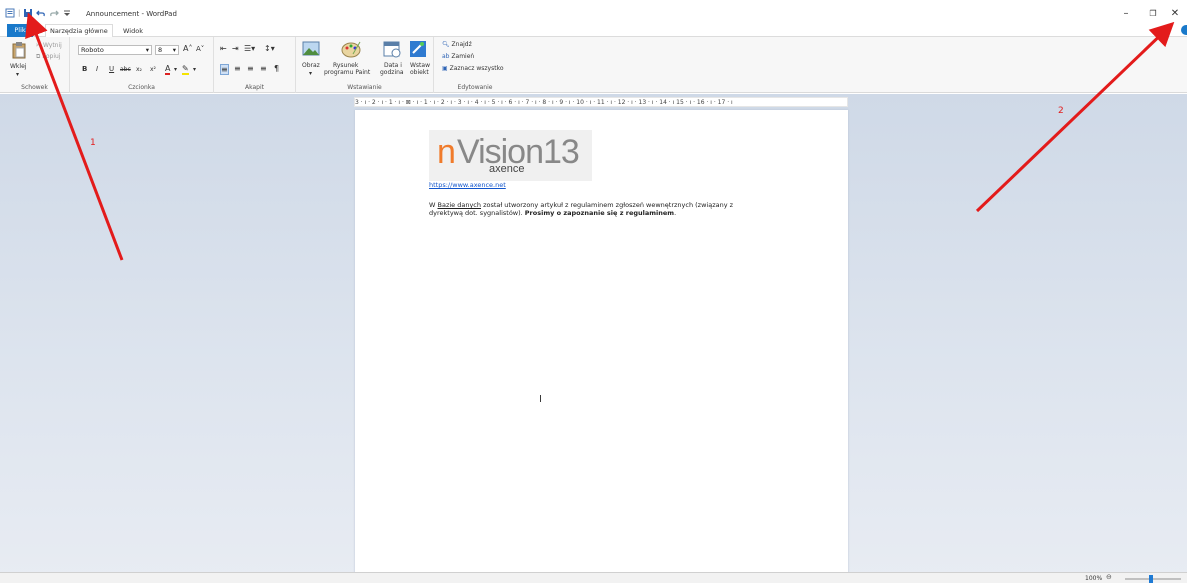 The image size is (1187, 583). What do you see at coordinates (167, 50) in the screenshot?
I see `font-size-select: 8 ▾` at bounding box center [167, 50].